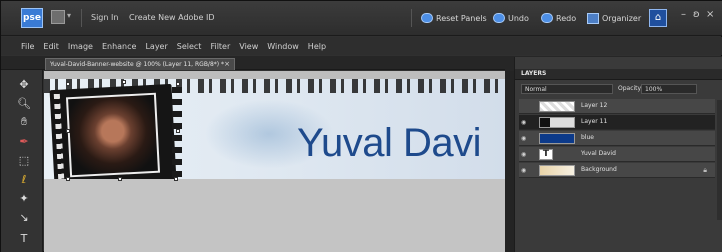 The height and width of the screenshot is (252, 722). I want to click on lasso-tool-icon: ℓ, so click(24, 179).